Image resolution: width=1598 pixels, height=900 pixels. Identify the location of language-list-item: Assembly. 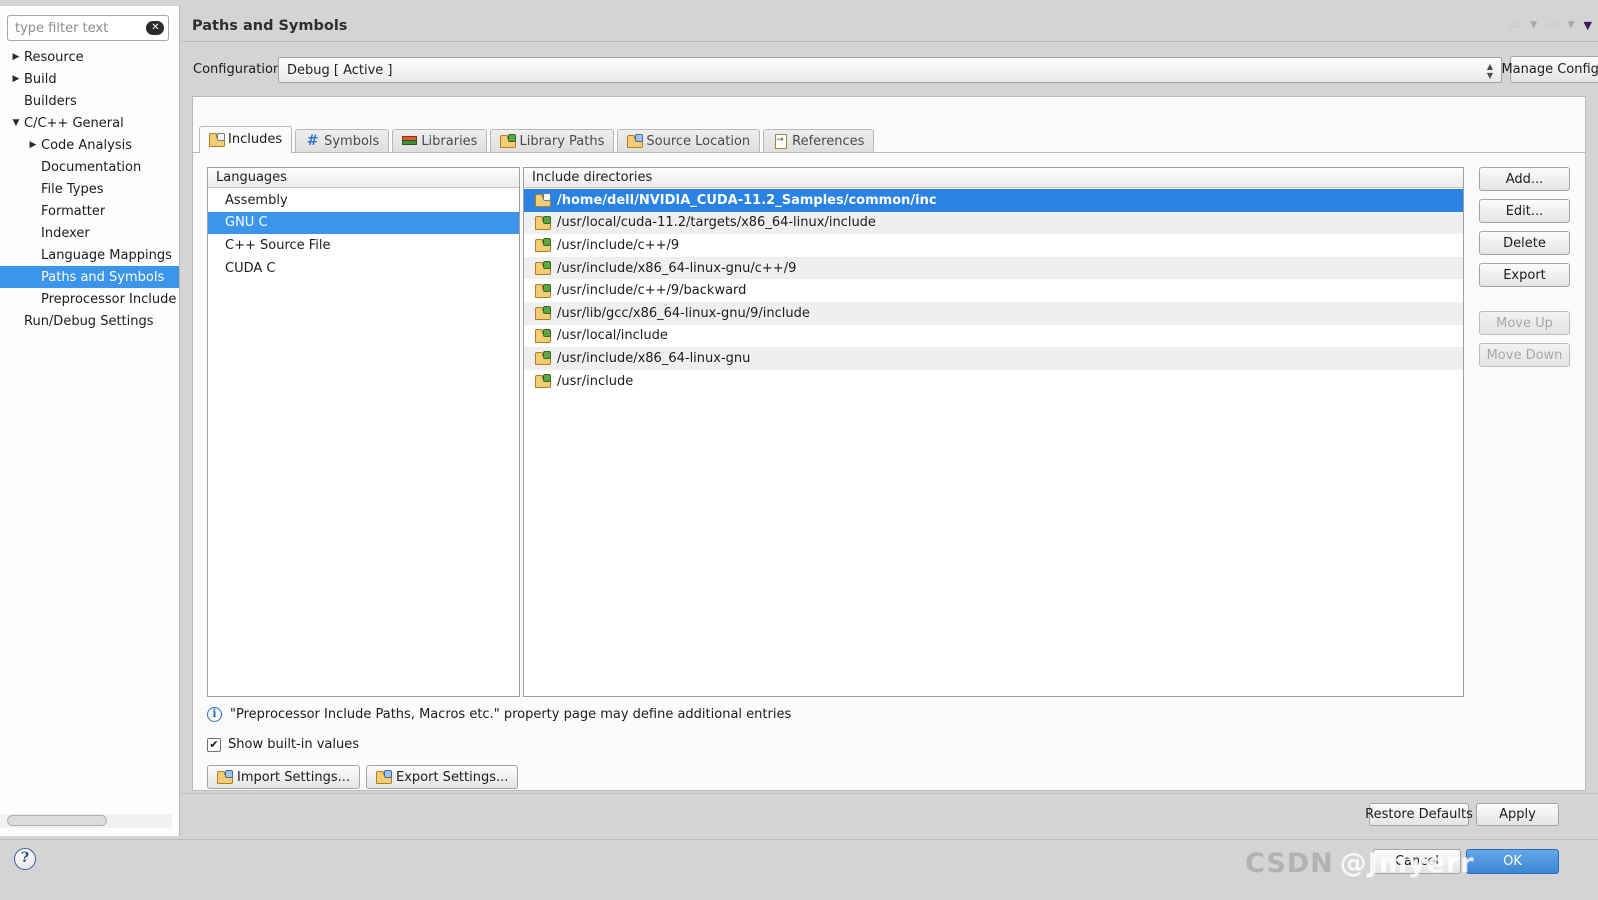
(363, 200).